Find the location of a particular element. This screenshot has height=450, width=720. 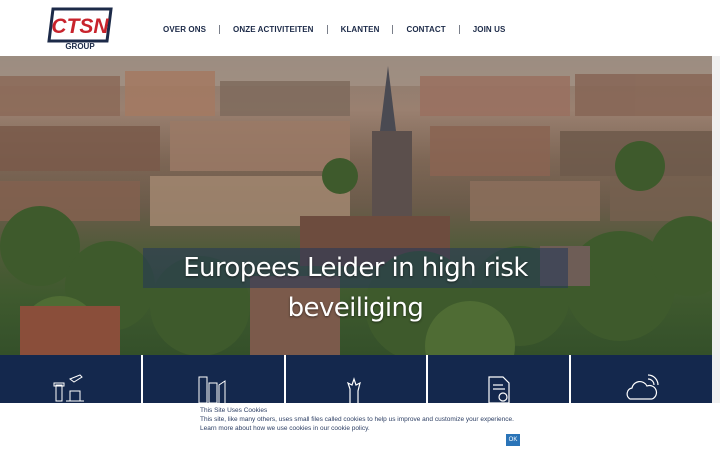

nav-join-us: JOIN US is located at coordinates (489, 29).